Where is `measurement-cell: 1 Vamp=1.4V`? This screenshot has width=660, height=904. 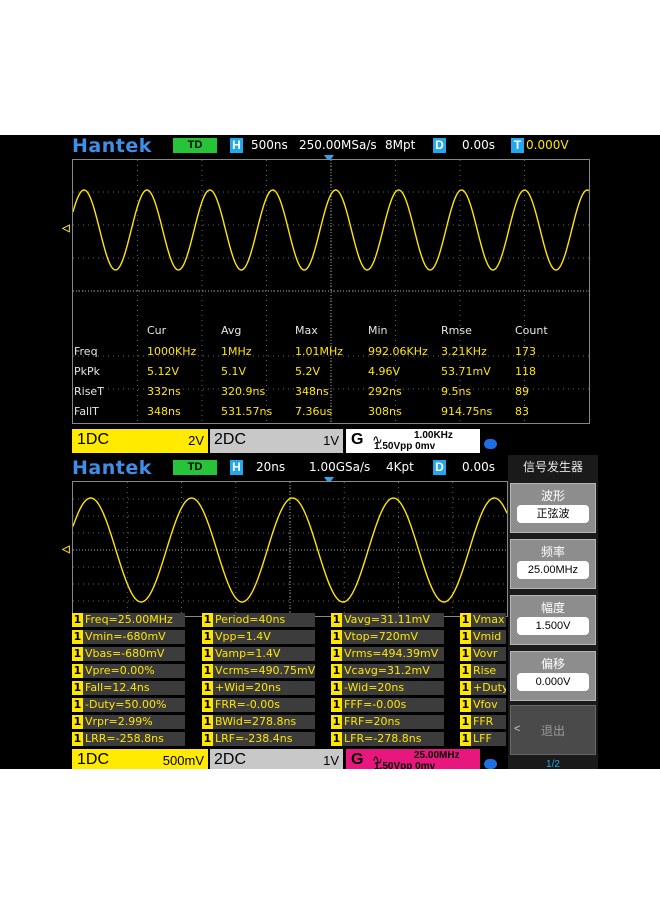
measurement-cell: 1 Vamp=1.4V is located at coordinates (258, 654).